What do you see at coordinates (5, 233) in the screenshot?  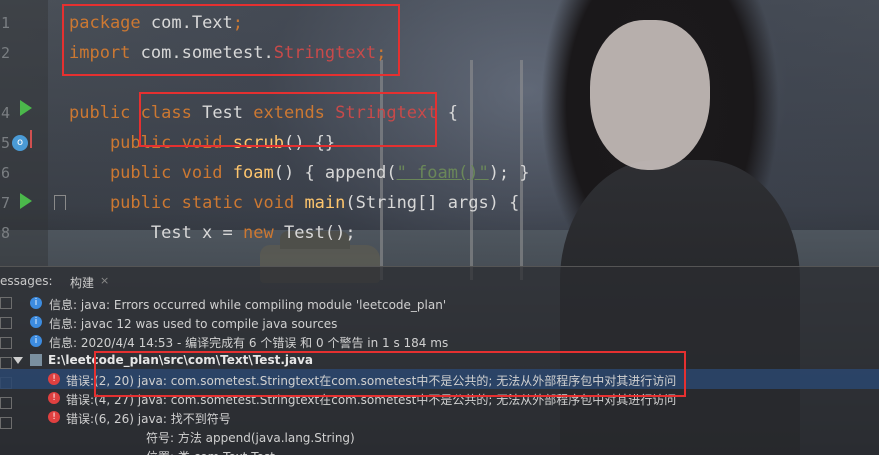 I see `line-number: 8` at bounding box center [5, 233].